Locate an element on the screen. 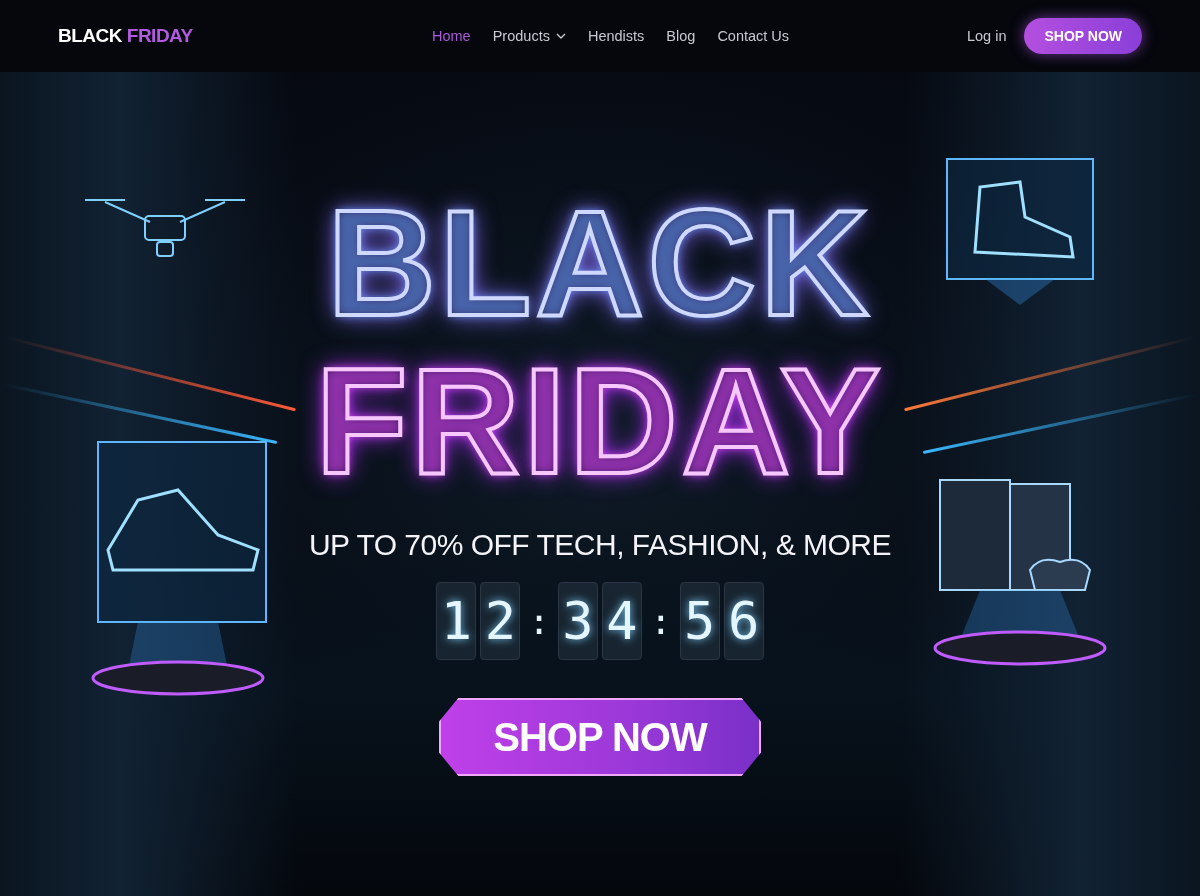  countdown-digit: 5 is located at coordinates (699, 621).